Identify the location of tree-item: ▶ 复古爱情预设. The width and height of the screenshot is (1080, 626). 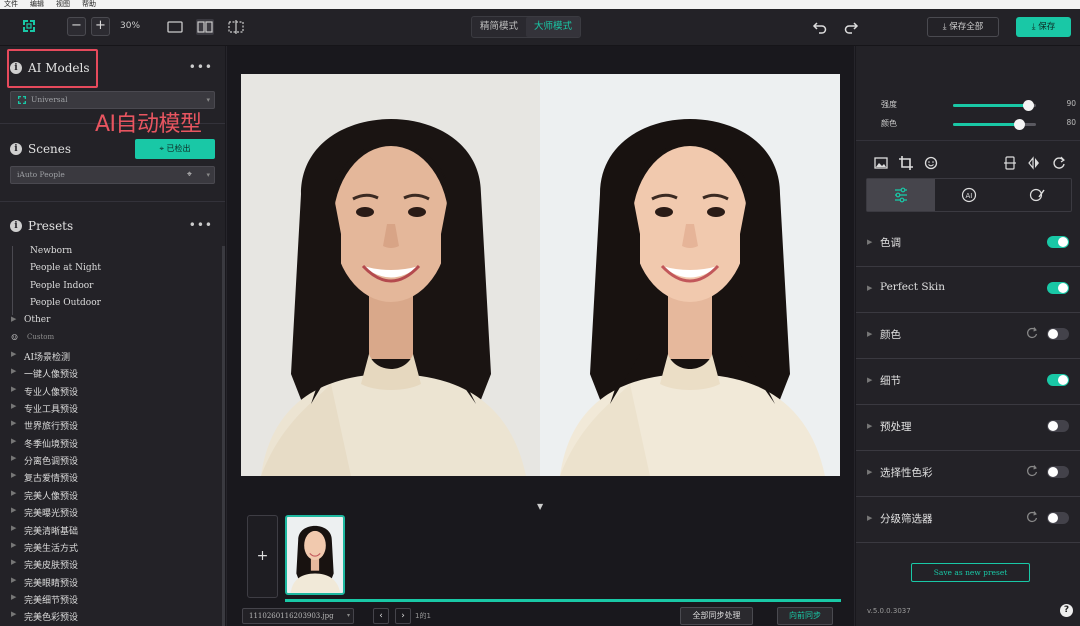
(111, 479).